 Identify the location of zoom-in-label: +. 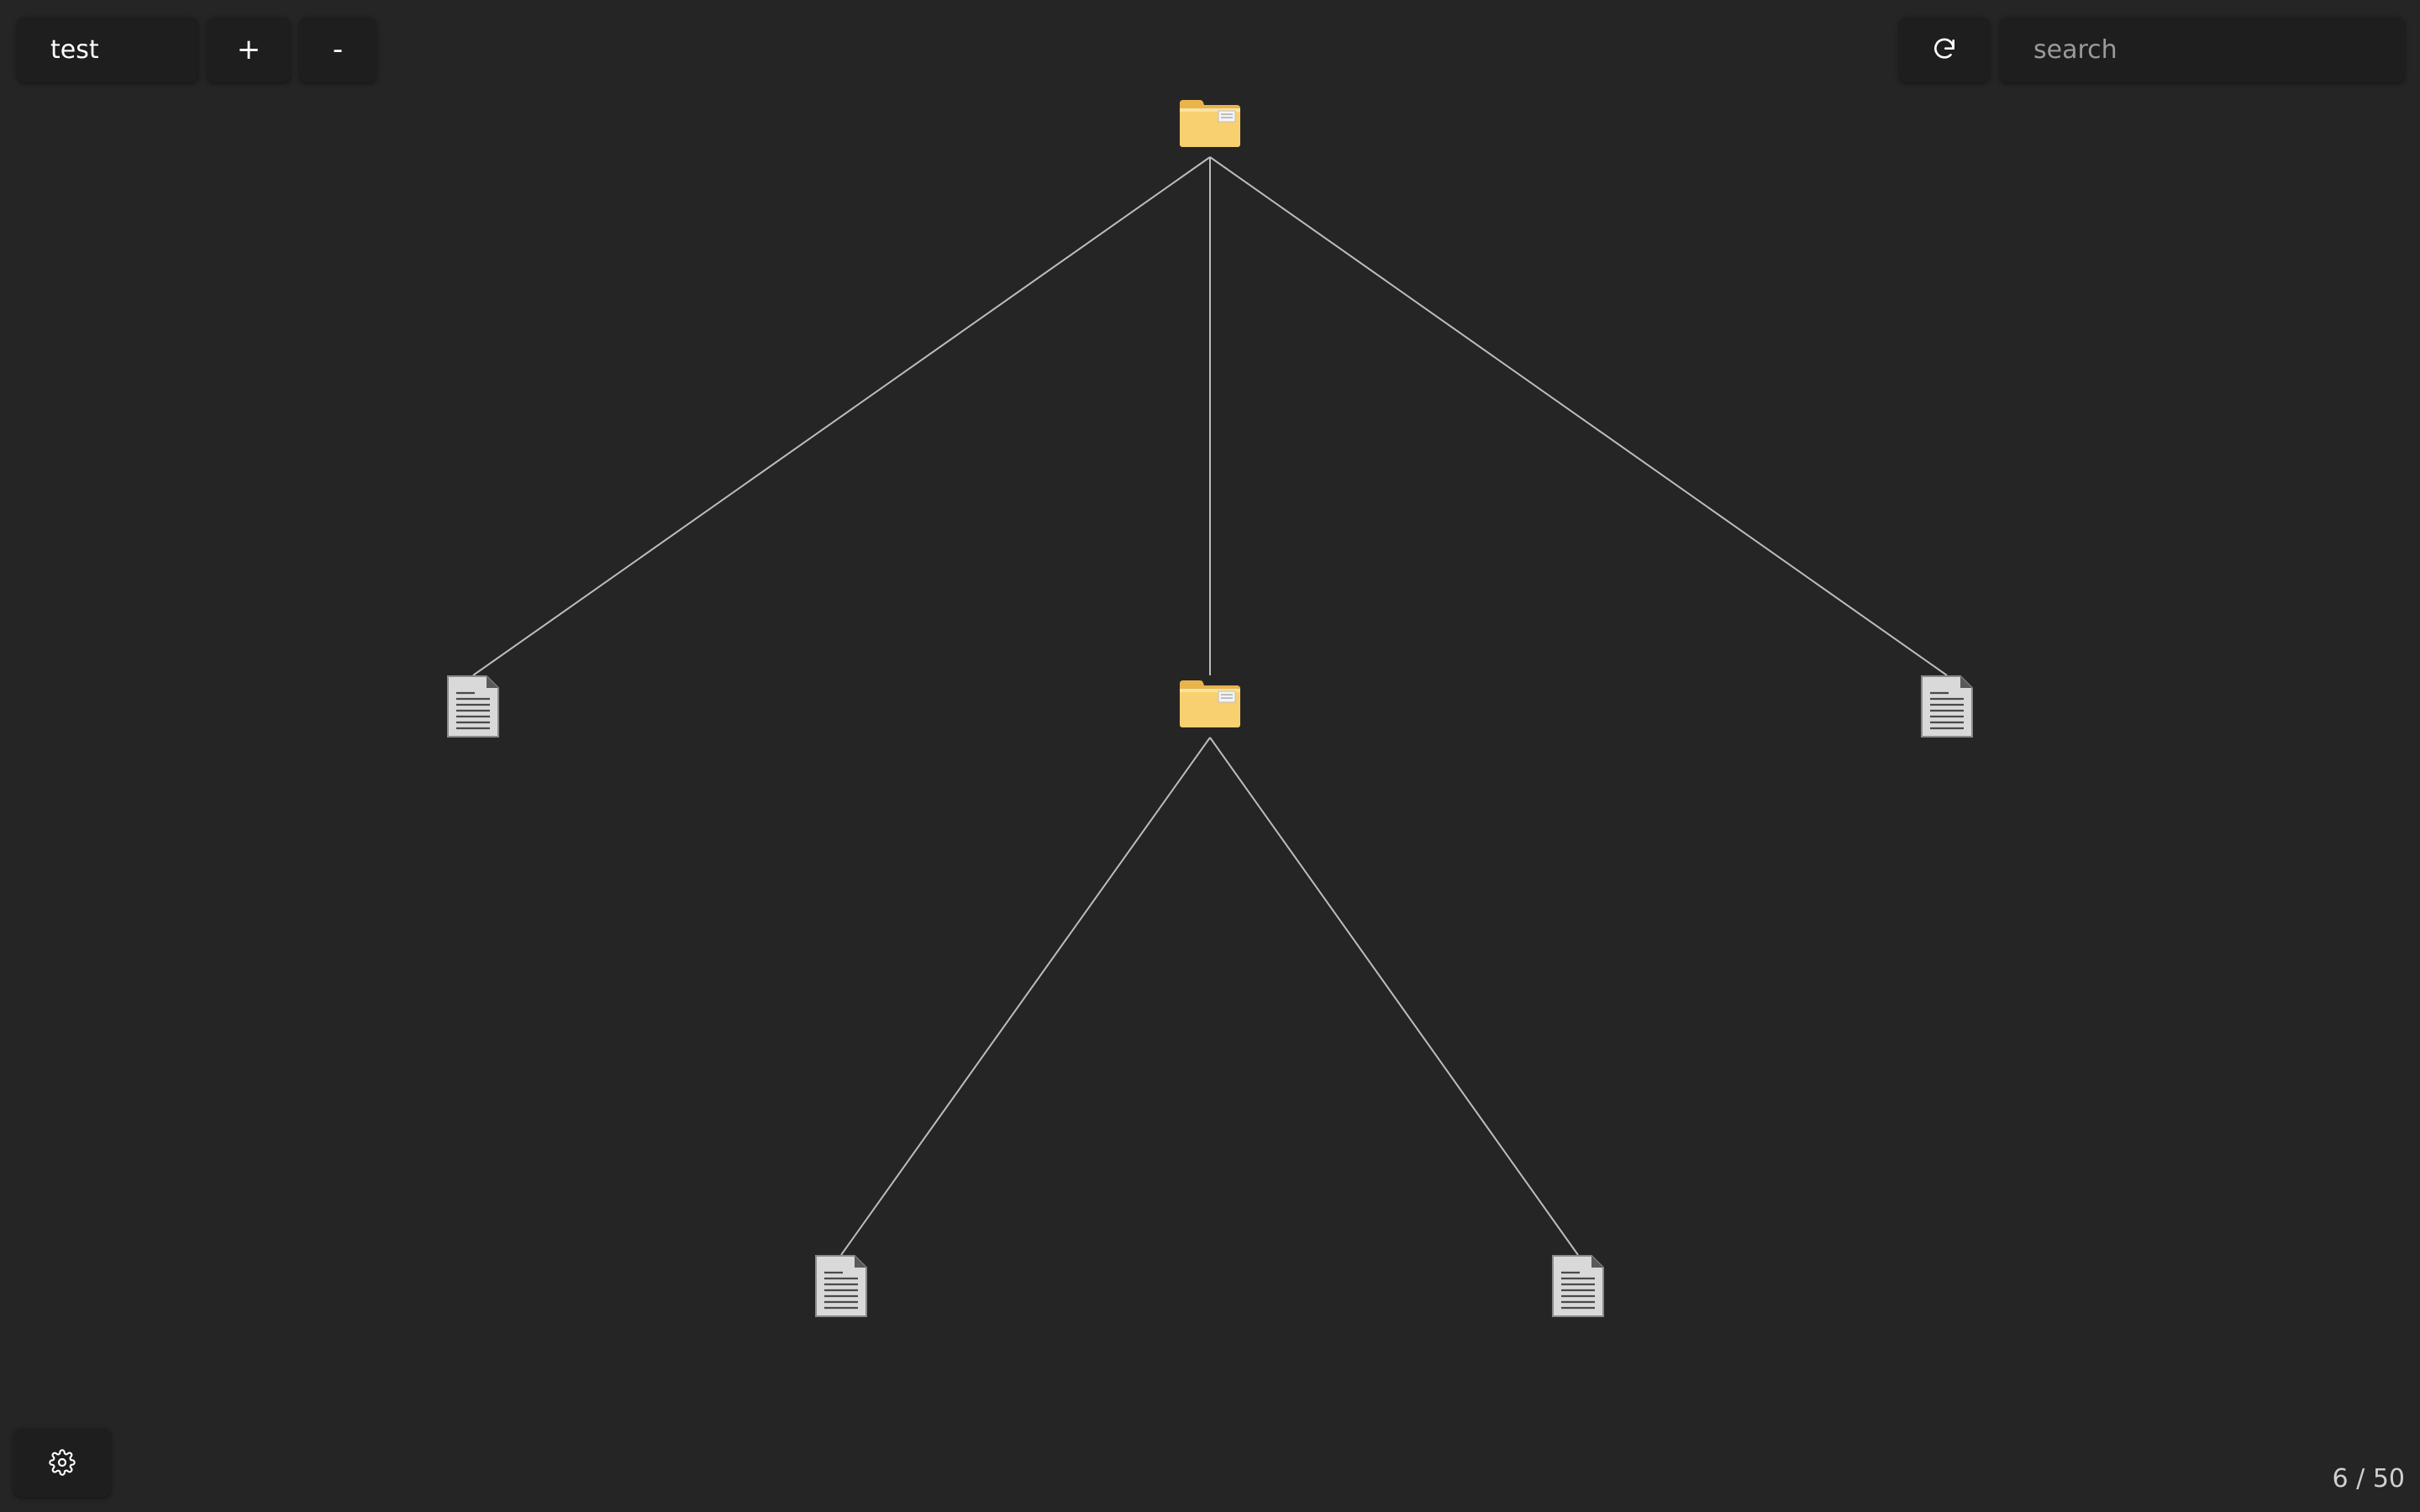
(248, 49).